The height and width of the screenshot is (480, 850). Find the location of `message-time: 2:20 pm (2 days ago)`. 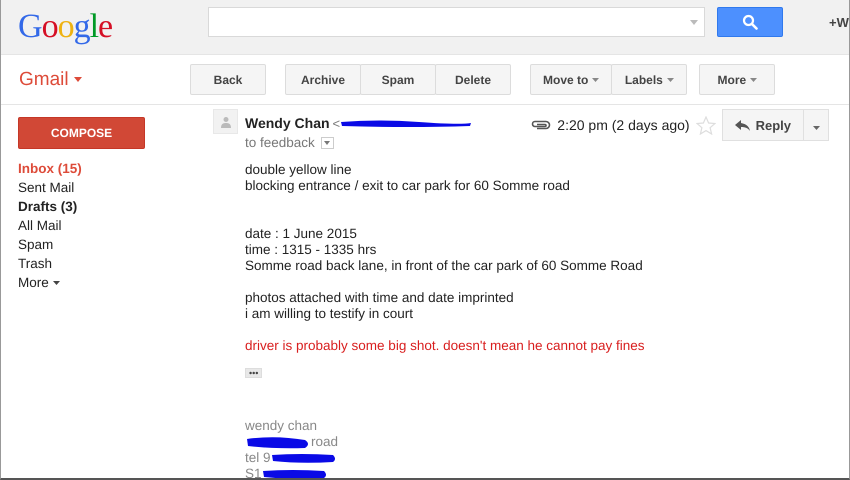

message-time: 2:20 pm (2 days ago) is located at coordinates (623, 125).